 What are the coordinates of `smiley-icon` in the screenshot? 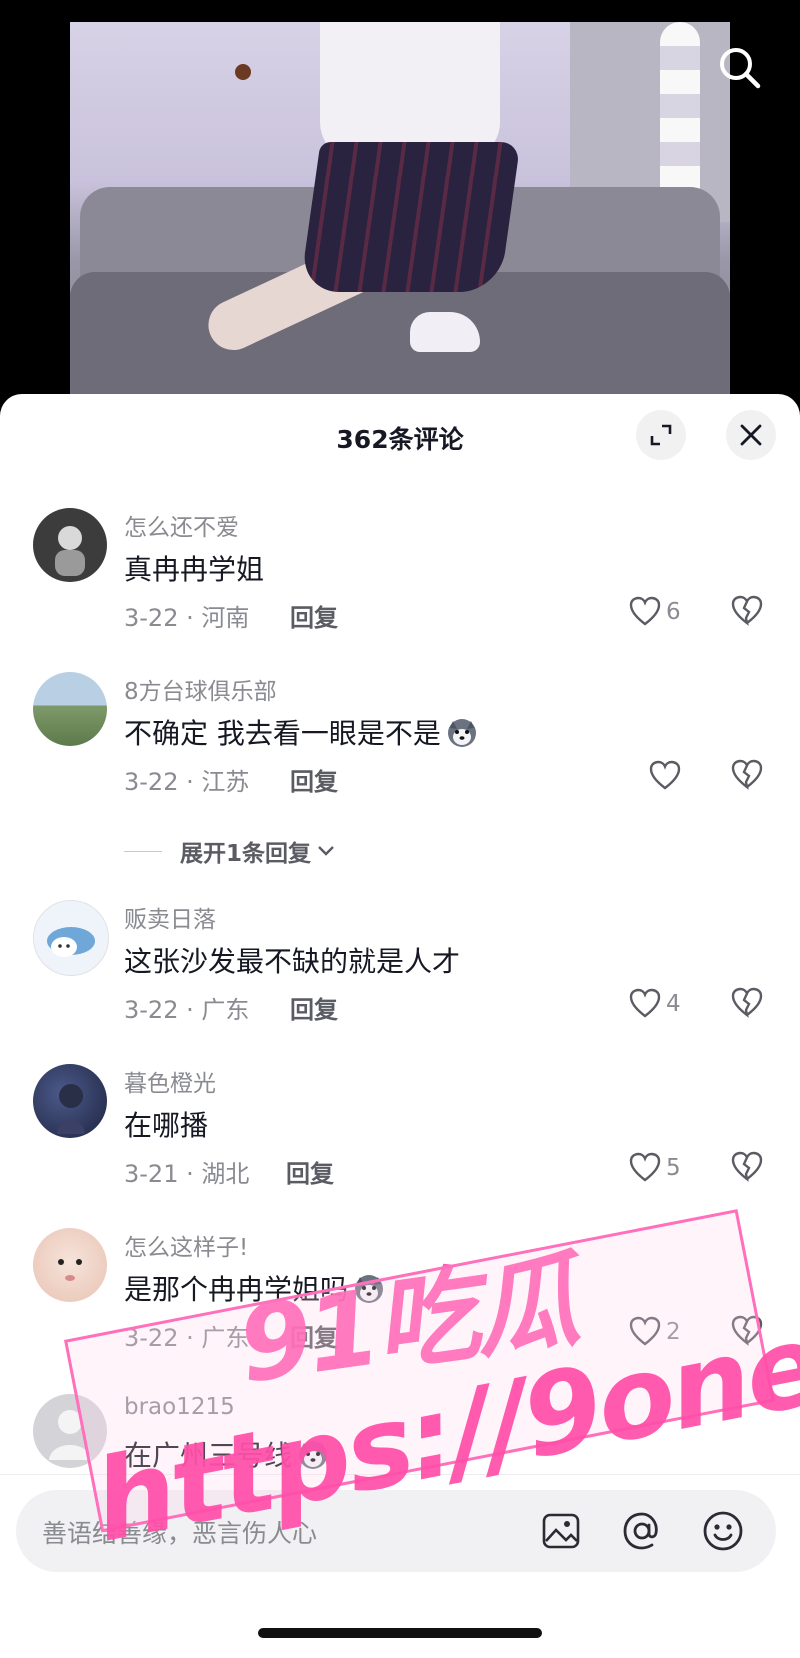 It's located at (723, 1531).